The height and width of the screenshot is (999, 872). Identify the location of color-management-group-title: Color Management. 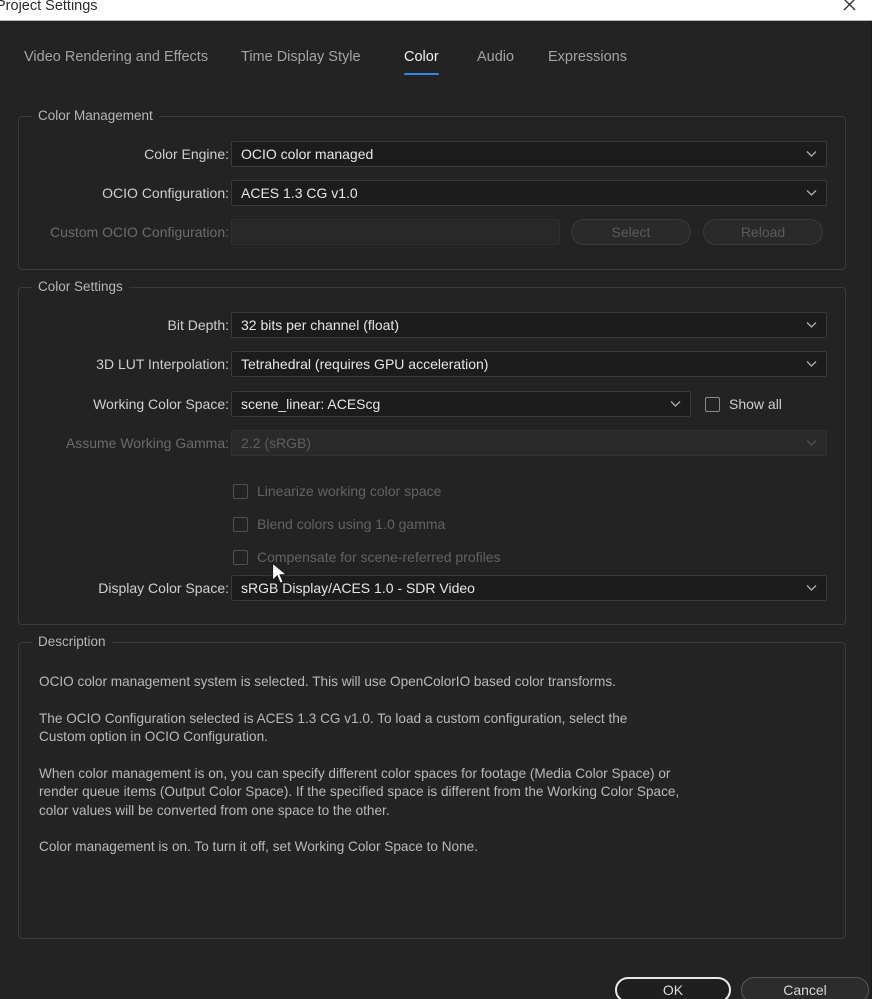
(95, 115).